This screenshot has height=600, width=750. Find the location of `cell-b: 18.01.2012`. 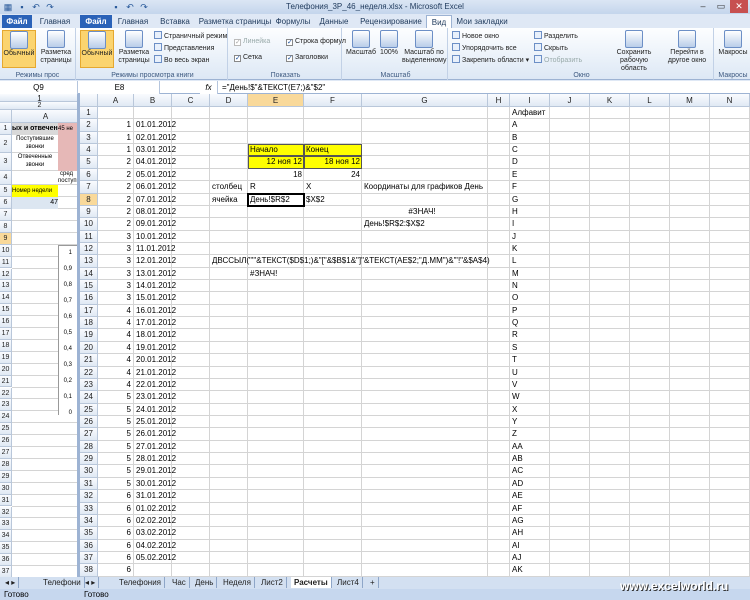

cell-b: 18.01.2012 is located at coordinates (156, 335).